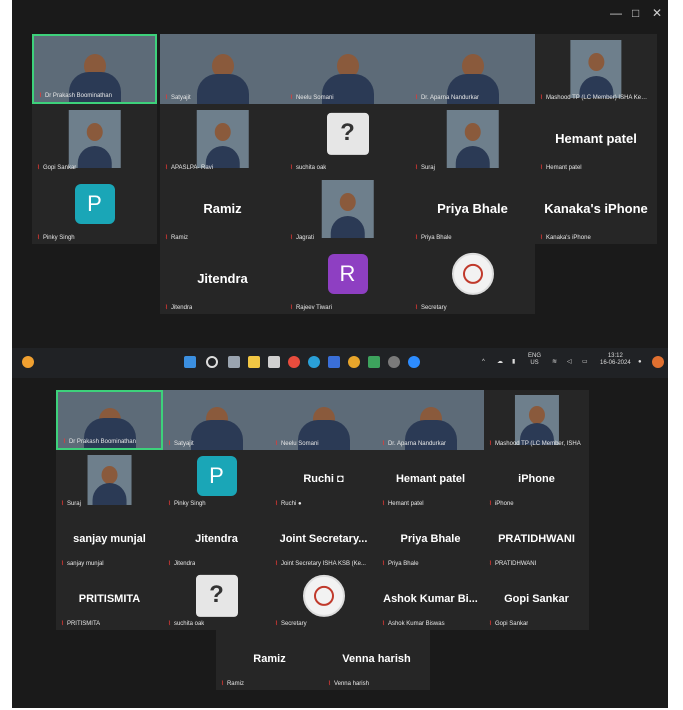 Image resolution: width=683 pixels, height=710 pixels. What do you see at coordinates (222, 139) in the screenshot?
I see `participant-tile: ⌇ APASLPA- Ravi` at bounding box center [222, 139].